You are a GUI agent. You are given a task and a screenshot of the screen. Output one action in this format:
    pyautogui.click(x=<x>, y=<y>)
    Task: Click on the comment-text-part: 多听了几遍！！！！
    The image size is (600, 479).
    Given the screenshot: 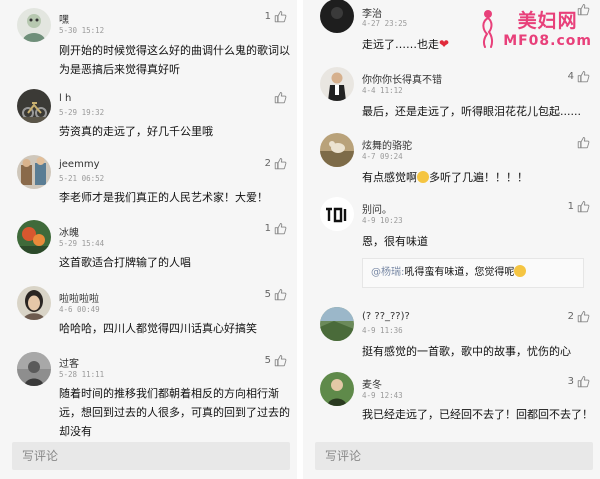 What is the action you would take?
    pyautogui.click(x=478, y=177)
    